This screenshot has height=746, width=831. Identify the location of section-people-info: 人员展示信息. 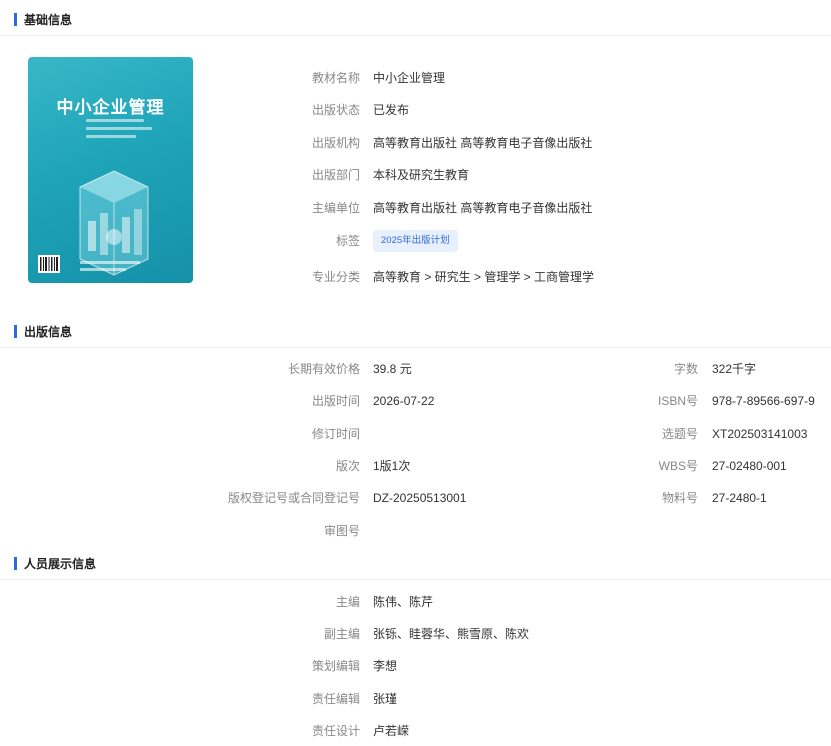
(415, 563).